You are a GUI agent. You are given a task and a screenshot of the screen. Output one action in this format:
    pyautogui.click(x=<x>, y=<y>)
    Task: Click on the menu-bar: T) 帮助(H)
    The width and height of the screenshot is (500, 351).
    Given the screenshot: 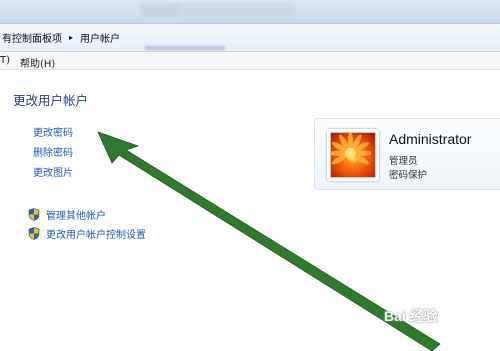 What is the action you would take?
    pyautogui.click(x=250, y=61)
    